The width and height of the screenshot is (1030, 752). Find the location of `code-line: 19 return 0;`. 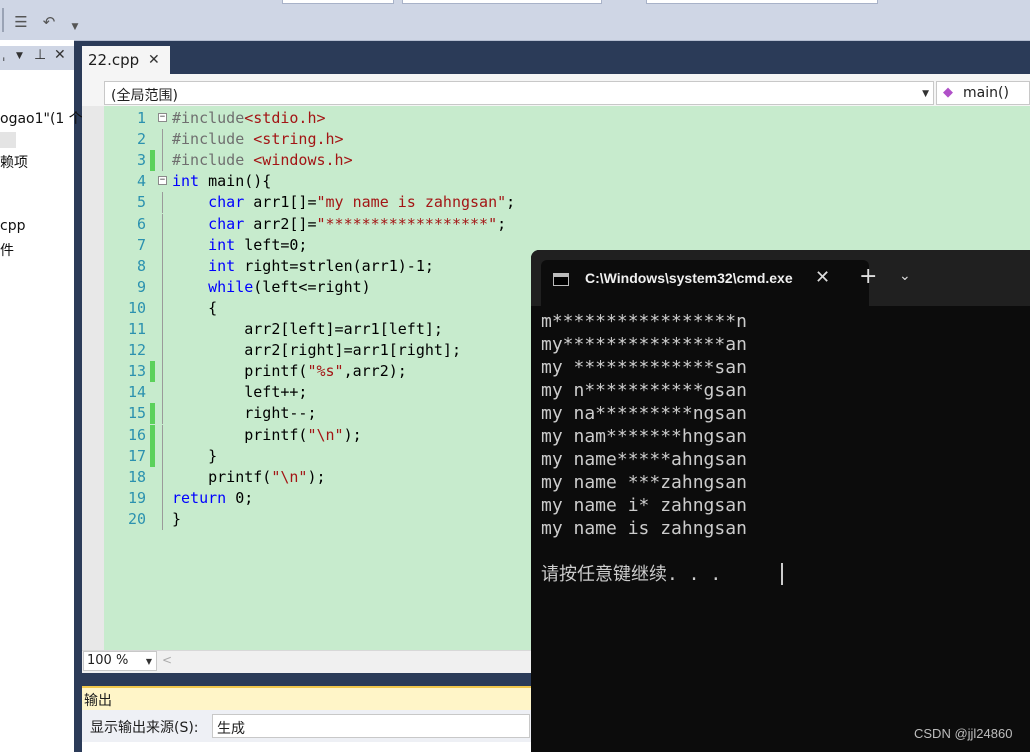

code-line: 19 return 0; is located at coordinates (318, 498).